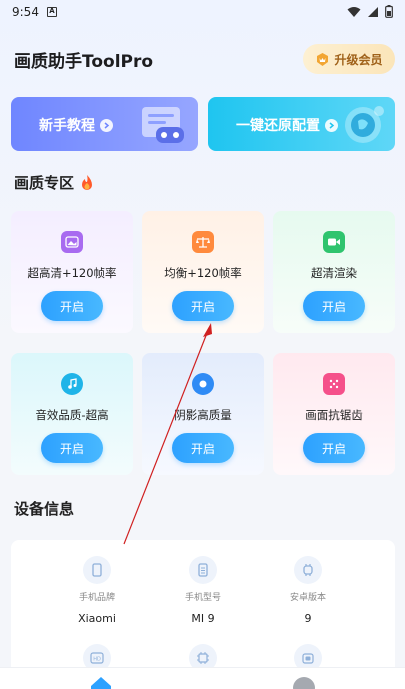 Image resolution: width=405 pixels, height=689 pixels. I want to click on app-title: 画质助手ToolPro, so click(84, 62).